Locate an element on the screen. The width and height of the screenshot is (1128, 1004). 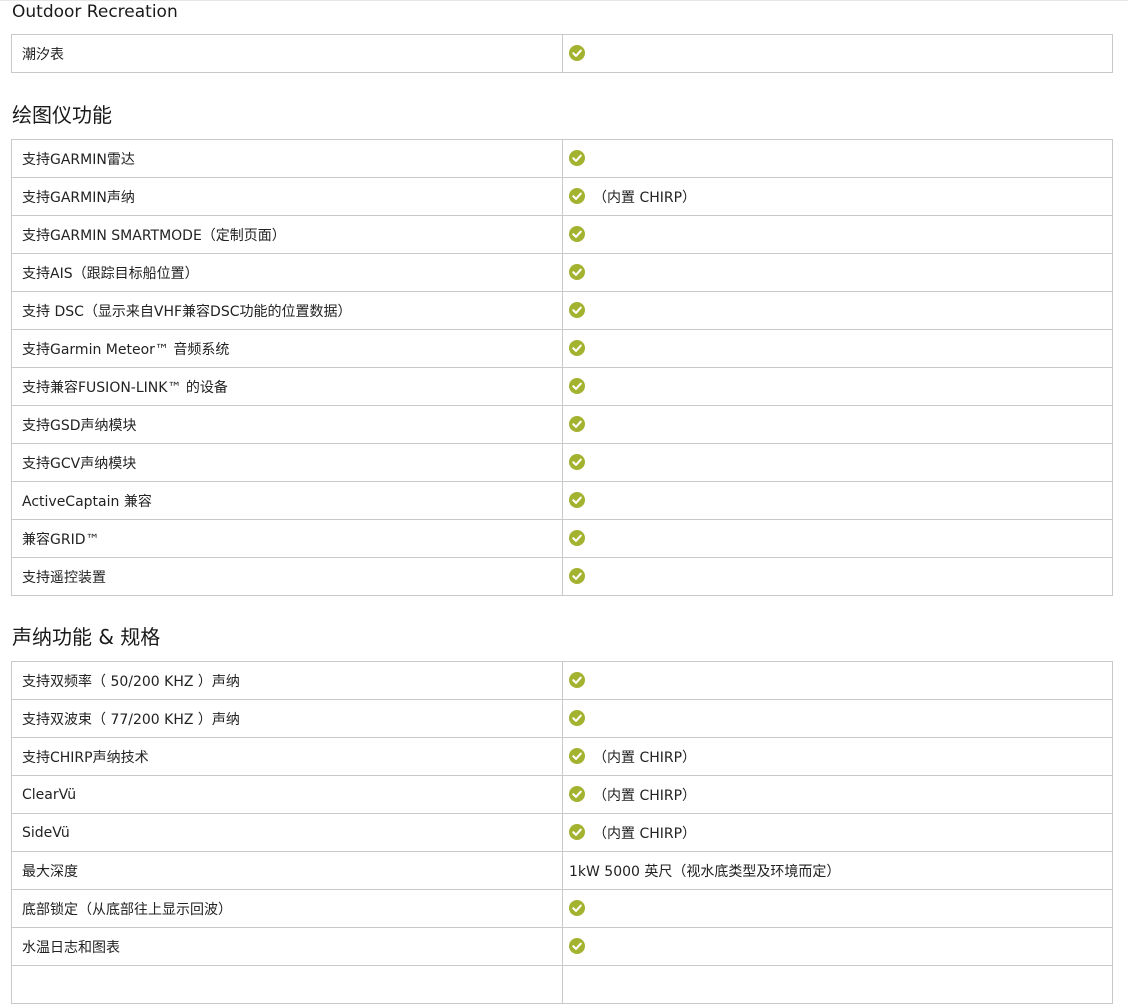
value-note: 1kW 5000 英尺（视水底类型及环境而定） is located at coordinates (705, 871).